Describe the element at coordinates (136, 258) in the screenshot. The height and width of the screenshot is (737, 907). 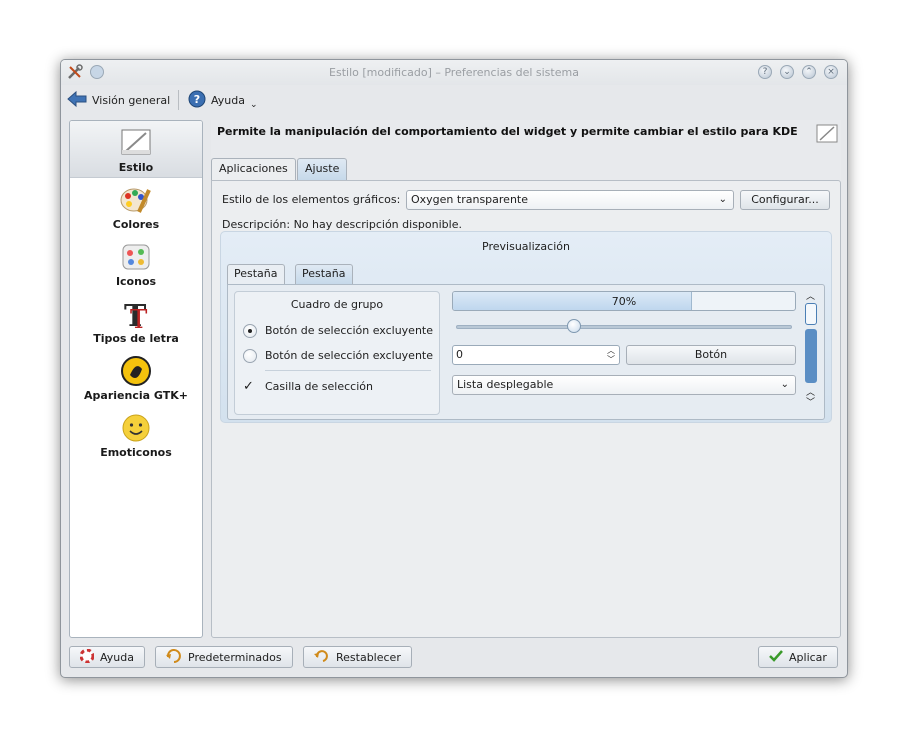
I see `icons-icon` at that location.